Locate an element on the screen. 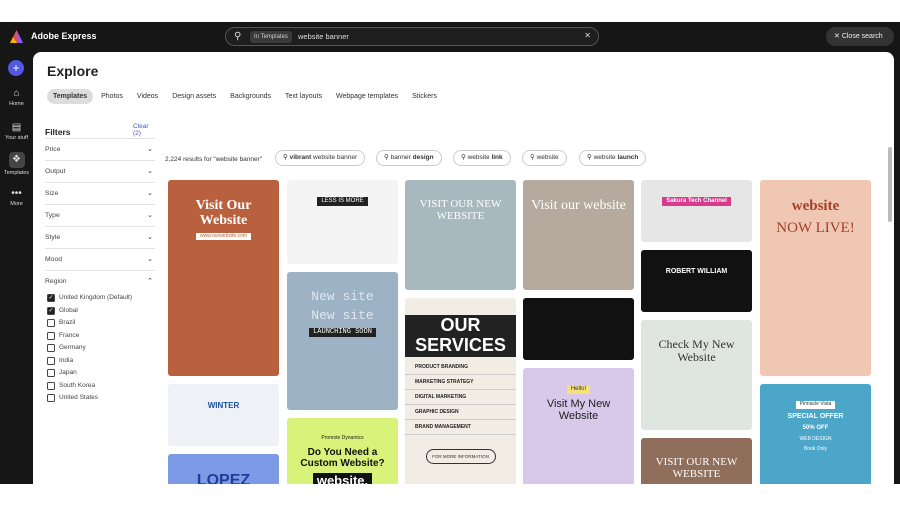  card-text: 50% OFF is located at coordinates (815, 428).